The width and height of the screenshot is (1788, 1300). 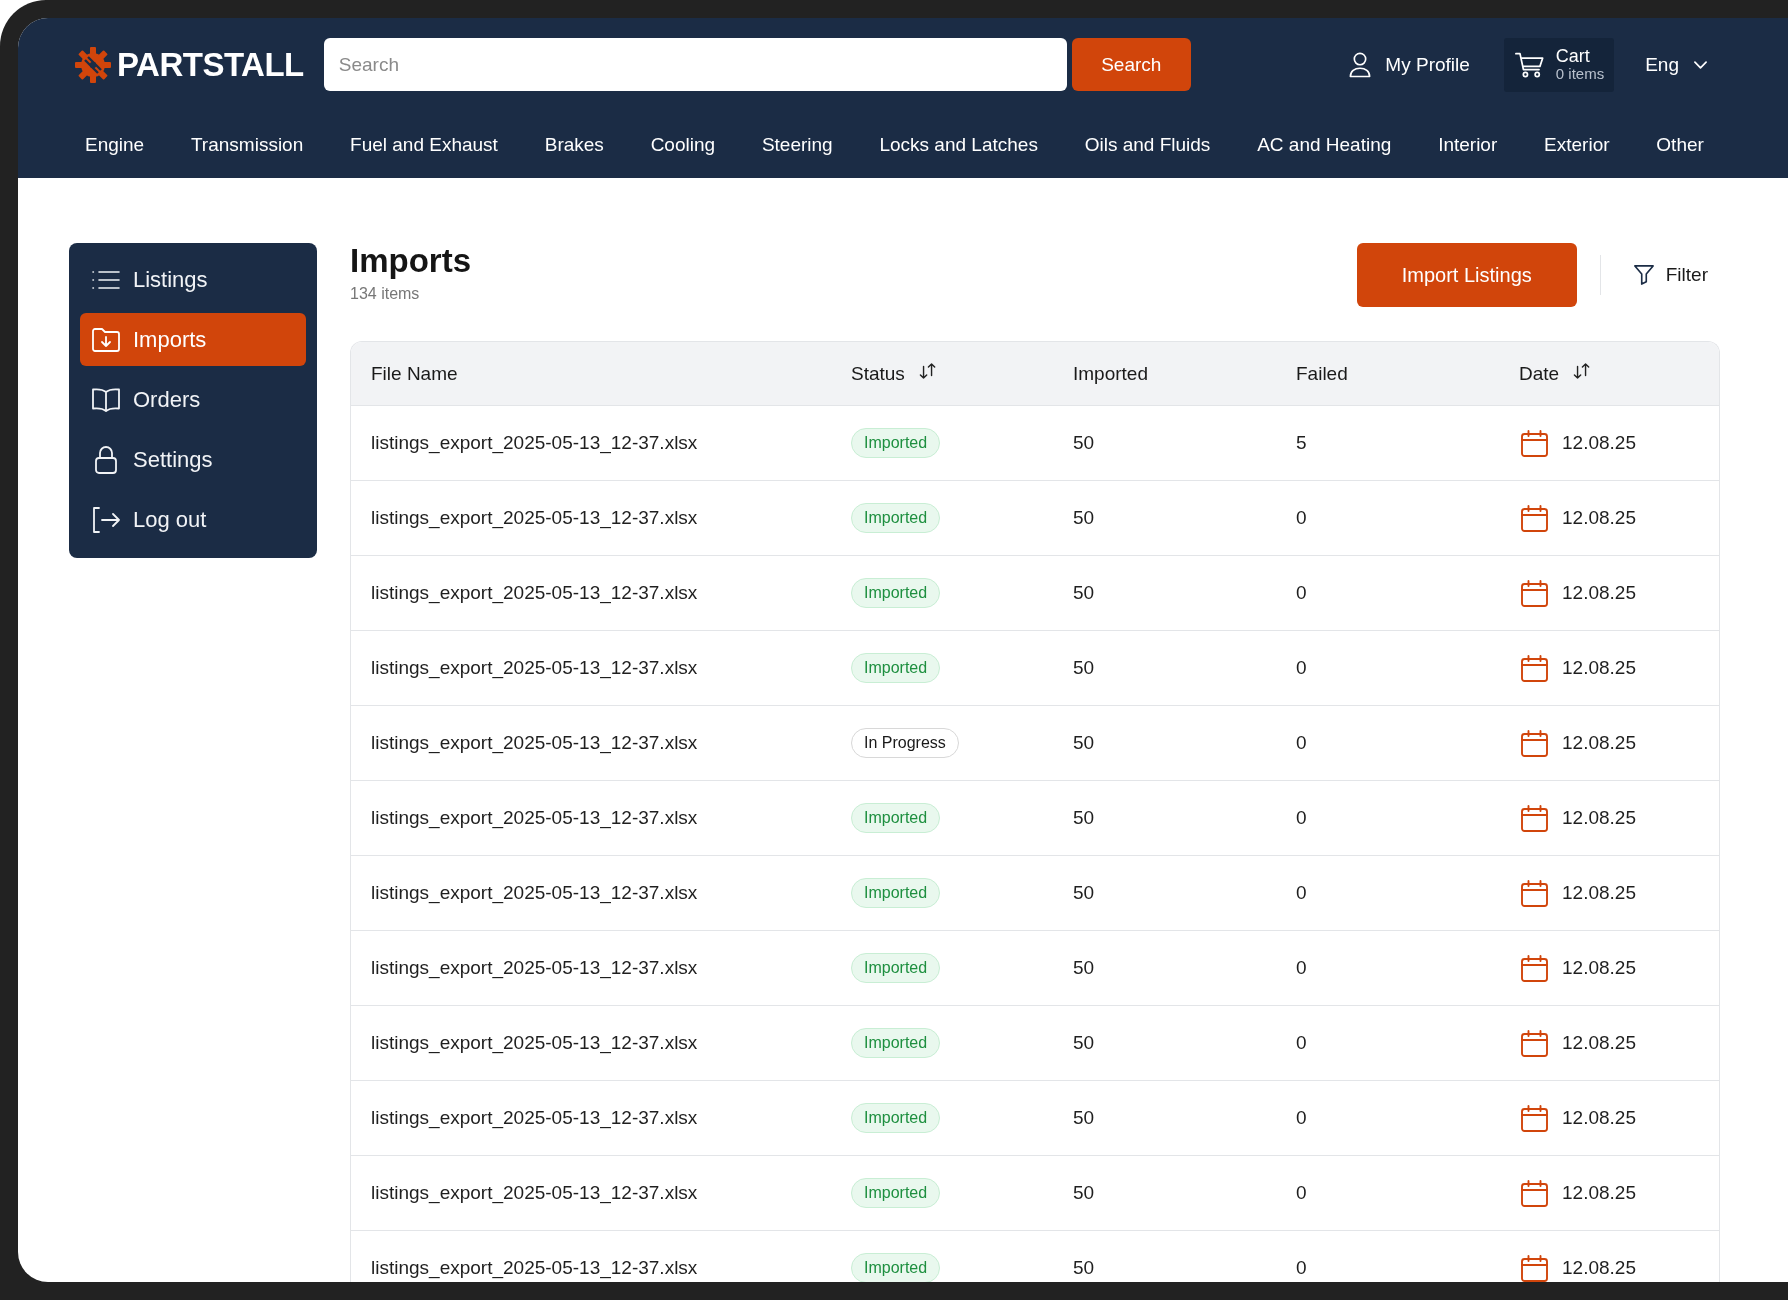 What do you see at coordinates (1360, 64) in the screenshot?
I see `user-icon` at bounding box center [1360, 64].